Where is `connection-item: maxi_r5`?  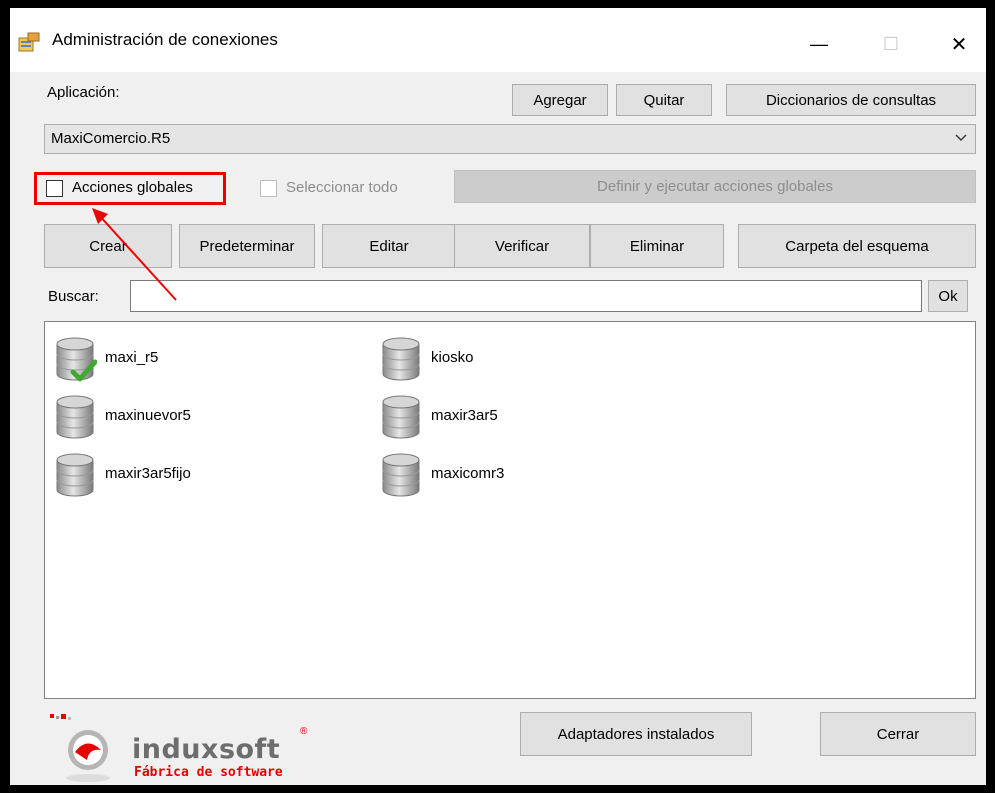 connection-item: maxi_r5 is located at coordinates (203, 361).